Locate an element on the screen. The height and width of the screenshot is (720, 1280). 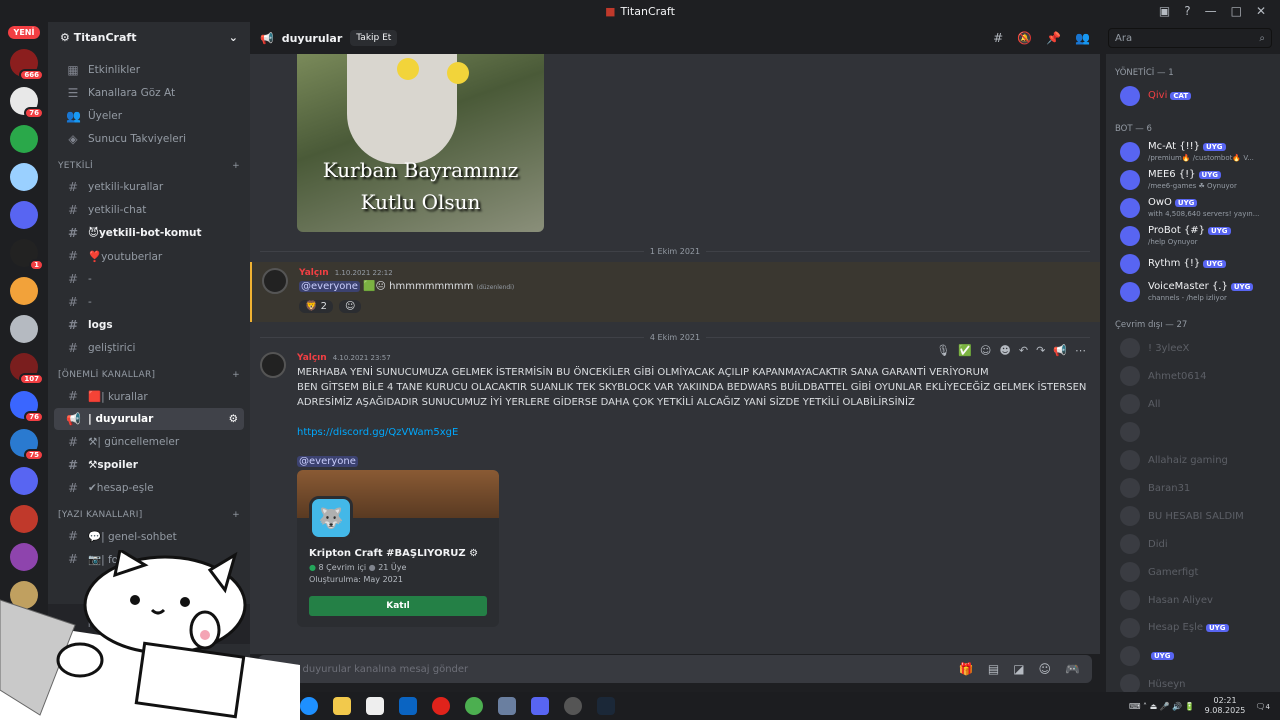
category-onemli: [ÖNEMLİ KANALLAR] + is located at coordinates (149, 372).